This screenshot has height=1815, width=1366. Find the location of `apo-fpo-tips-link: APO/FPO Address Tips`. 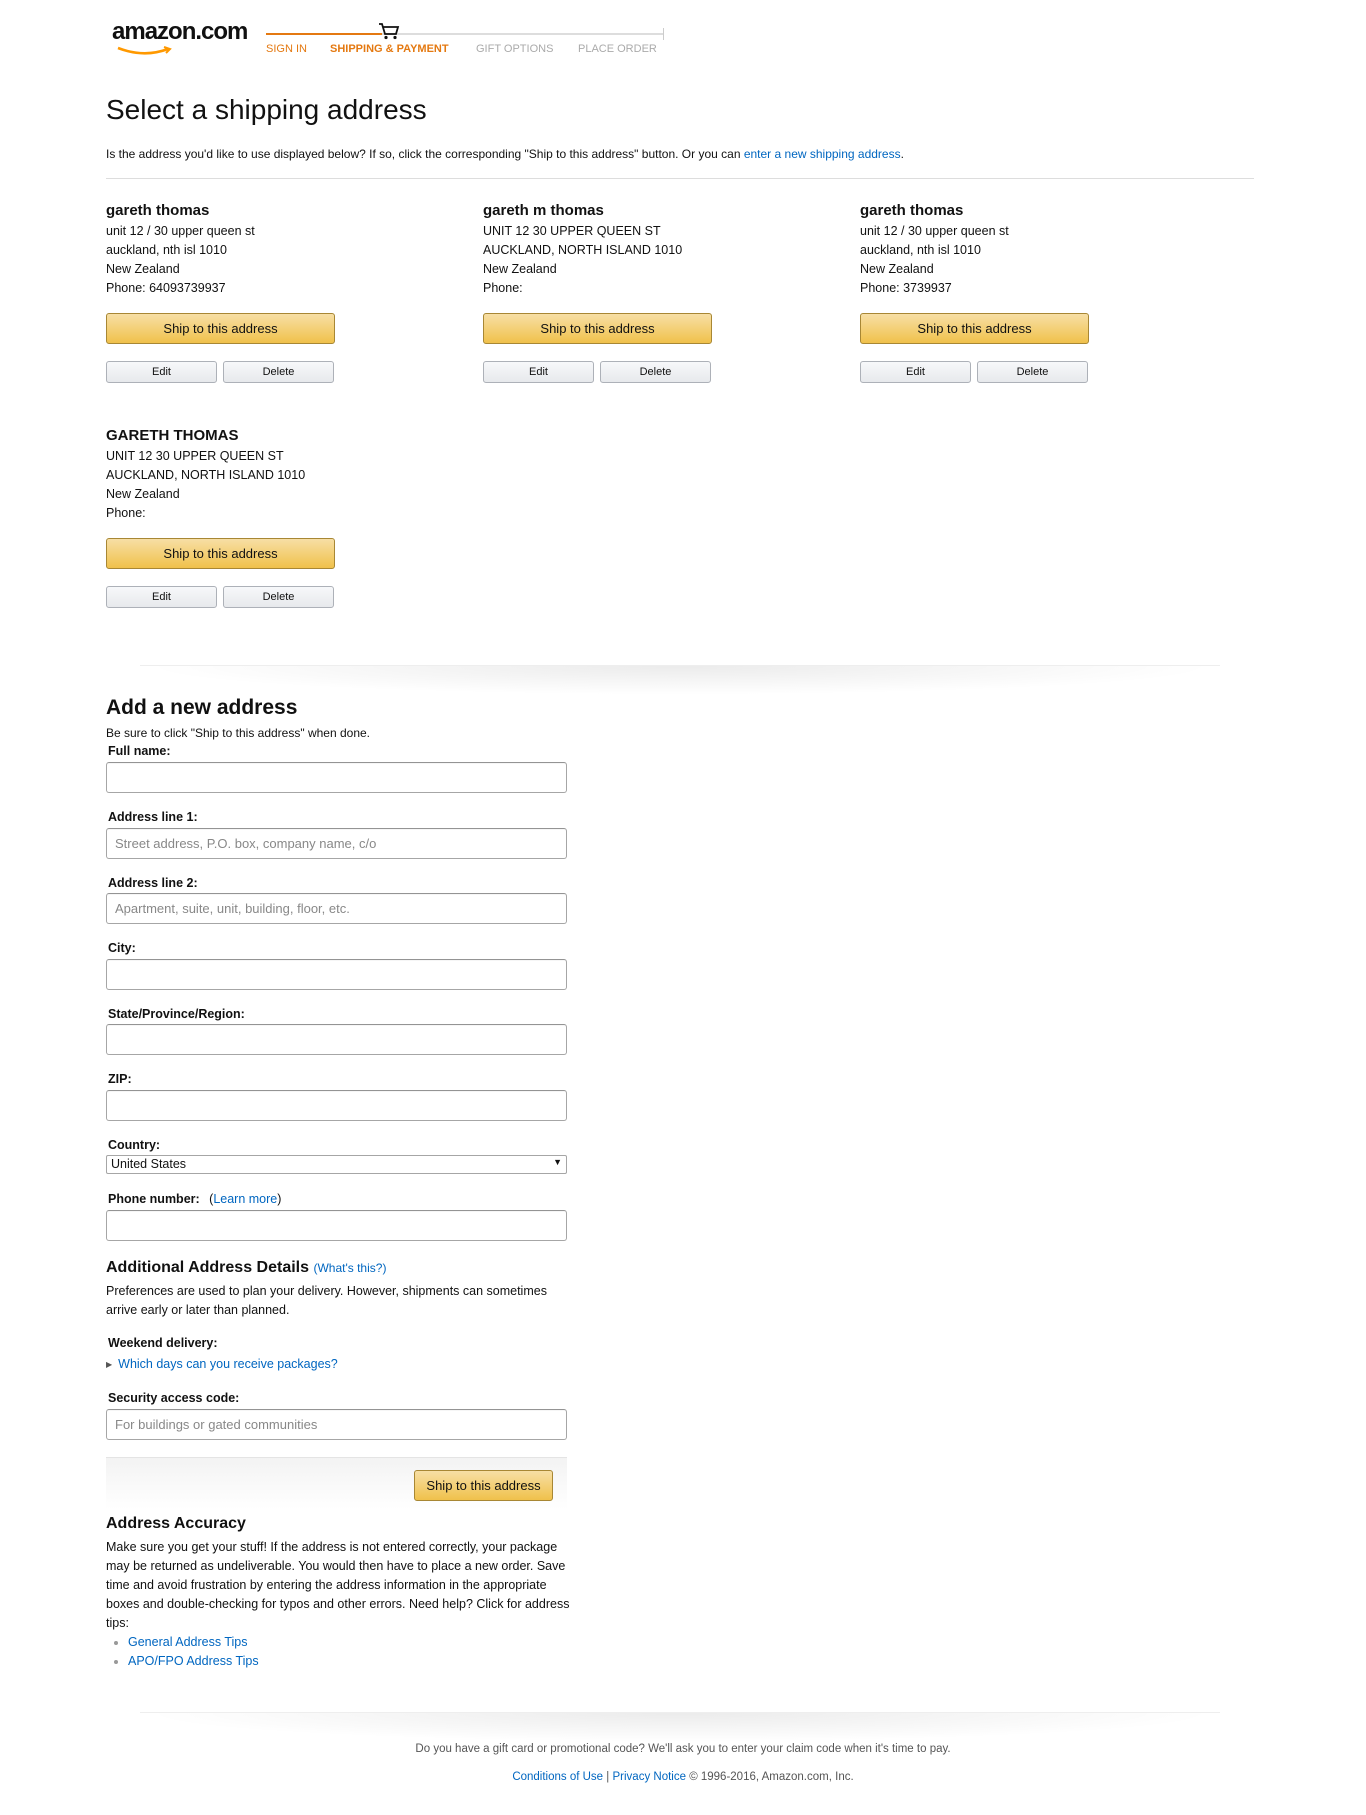

apo-fpo-tips-link: APO/FPO Address Tips is located at coordinates (193, 1661).